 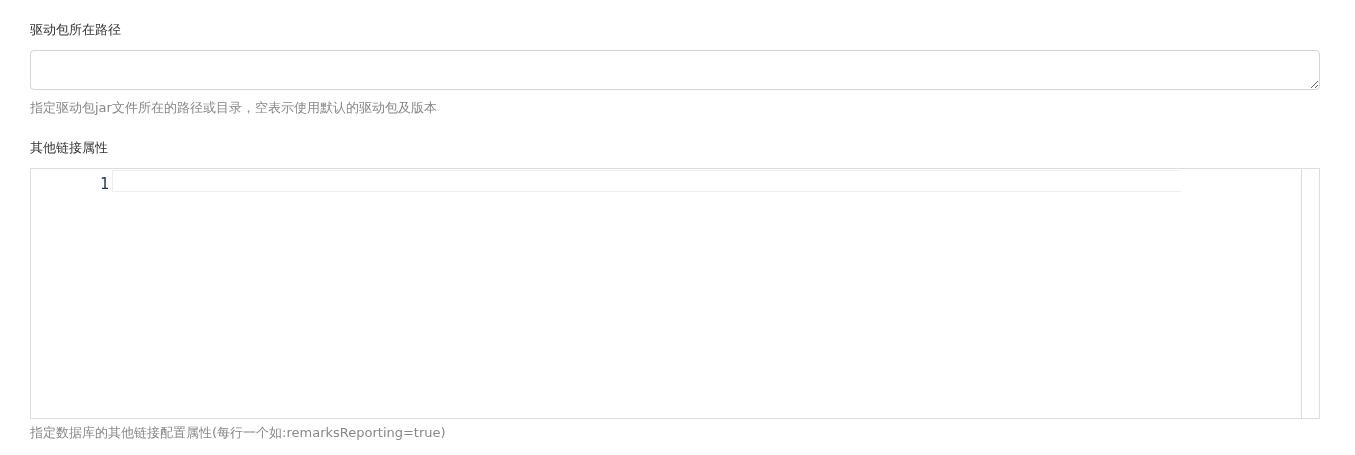 What do you see at coordinates (69, 148) in the screenshot?
I see `field-label: 其他链接属性` at bounding box center [69, 148].